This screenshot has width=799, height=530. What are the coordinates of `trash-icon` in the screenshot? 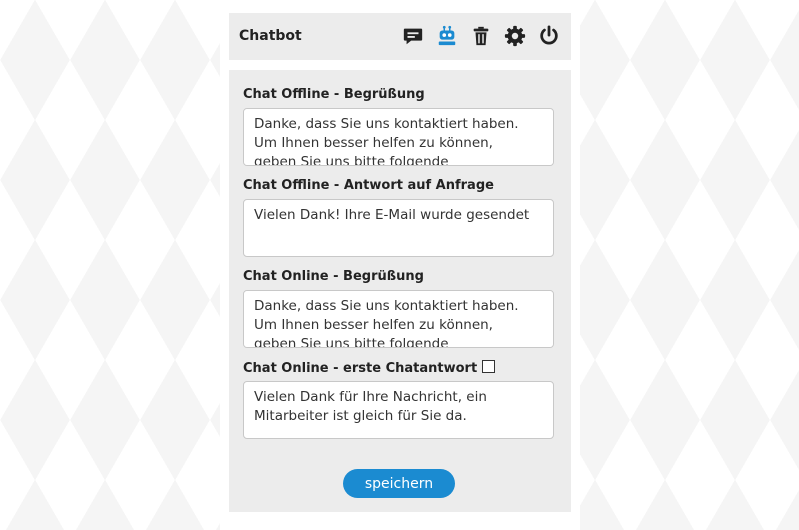 It's located at (481, 36).